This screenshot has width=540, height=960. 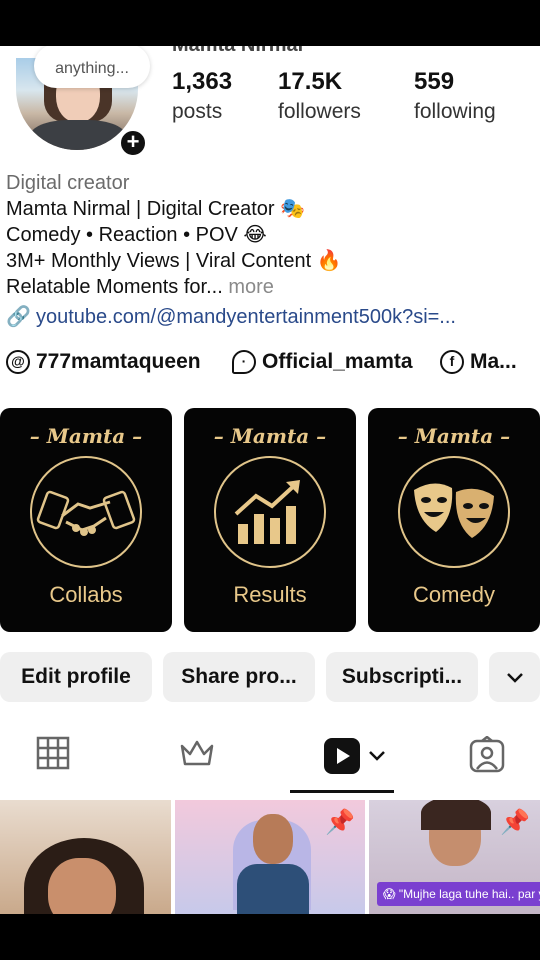 I want to click on status-bar-mask, so click(x=270, y=23).